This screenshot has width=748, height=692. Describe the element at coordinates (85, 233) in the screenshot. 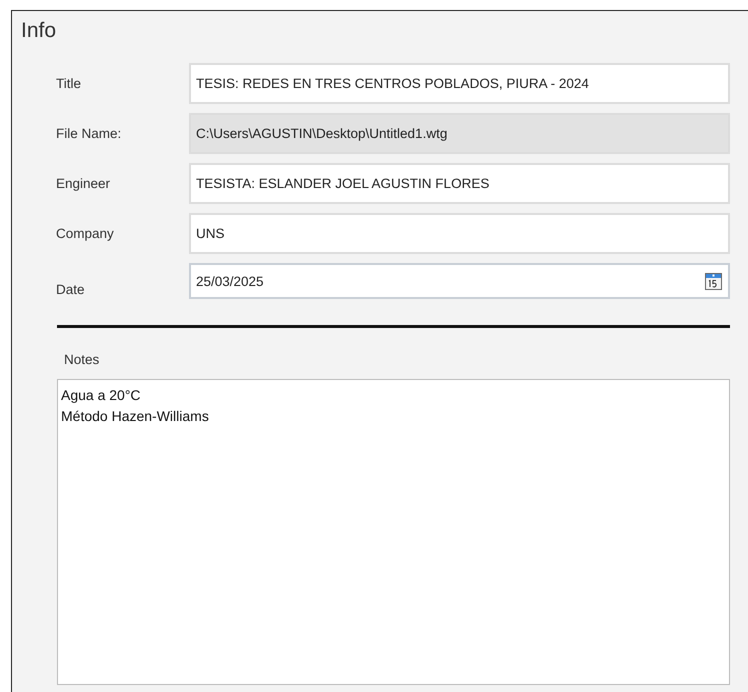

I see `field-label: Company` at that location.